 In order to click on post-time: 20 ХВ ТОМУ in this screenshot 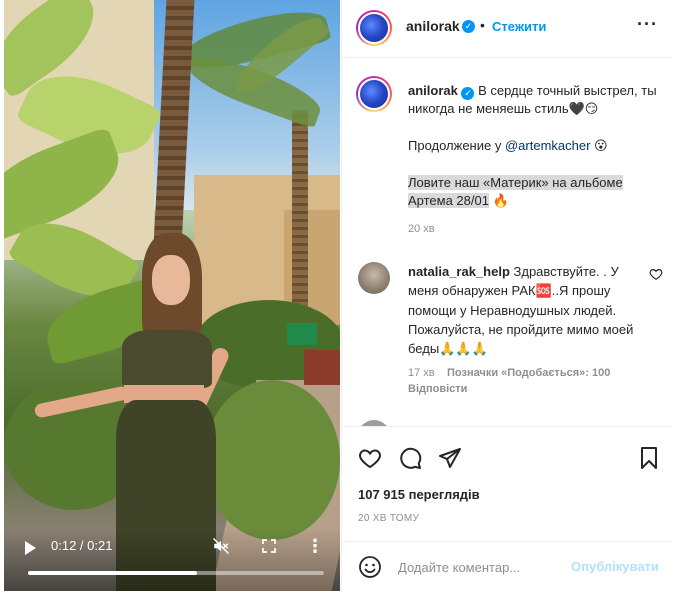, I will do `click(388, 518)`.